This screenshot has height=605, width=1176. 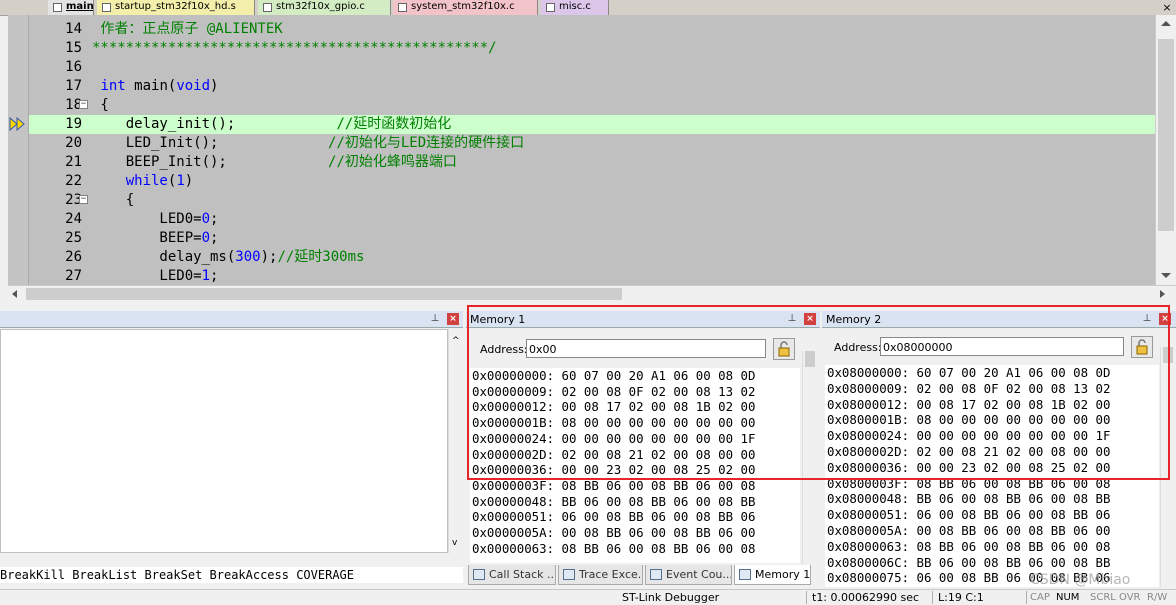 What do you see at coordinates (671, 597) in the screenshot?
I see `status-debugger: ST-Link Debugger` at bounding box center [671, 597].